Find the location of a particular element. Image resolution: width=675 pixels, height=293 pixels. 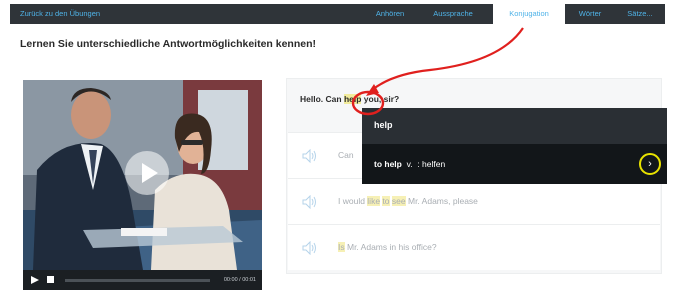

highlighted-word: see is located at coordinates (398, 201).